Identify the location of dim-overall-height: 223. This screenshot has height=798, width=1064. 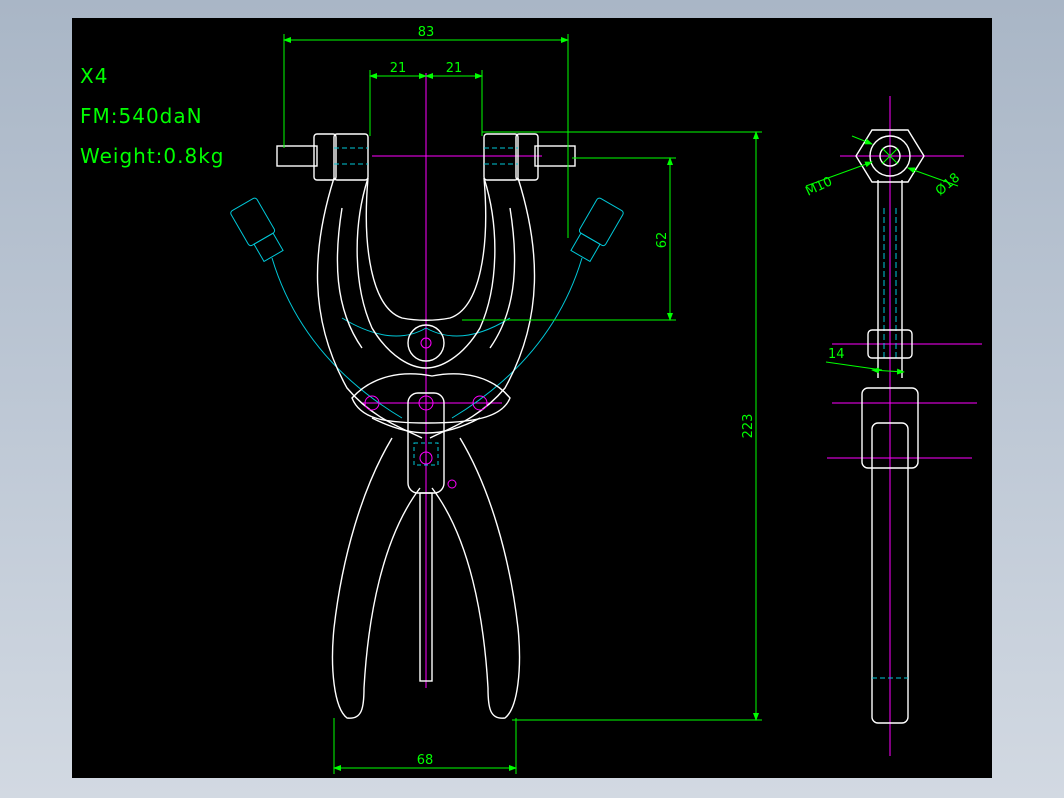
(748, 426).